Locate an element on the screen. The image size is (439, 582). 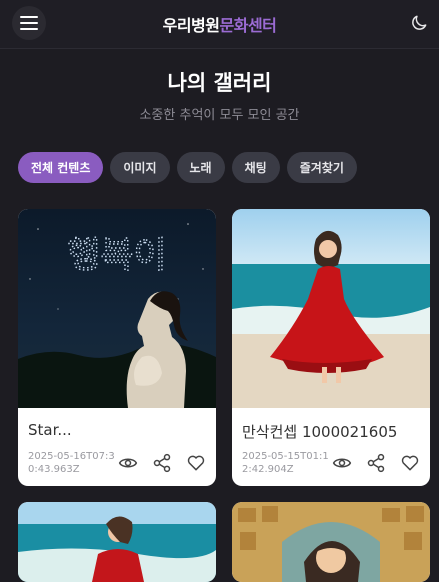
brand-title: 우리병원문화센터 is located at coordinates (219, 24).